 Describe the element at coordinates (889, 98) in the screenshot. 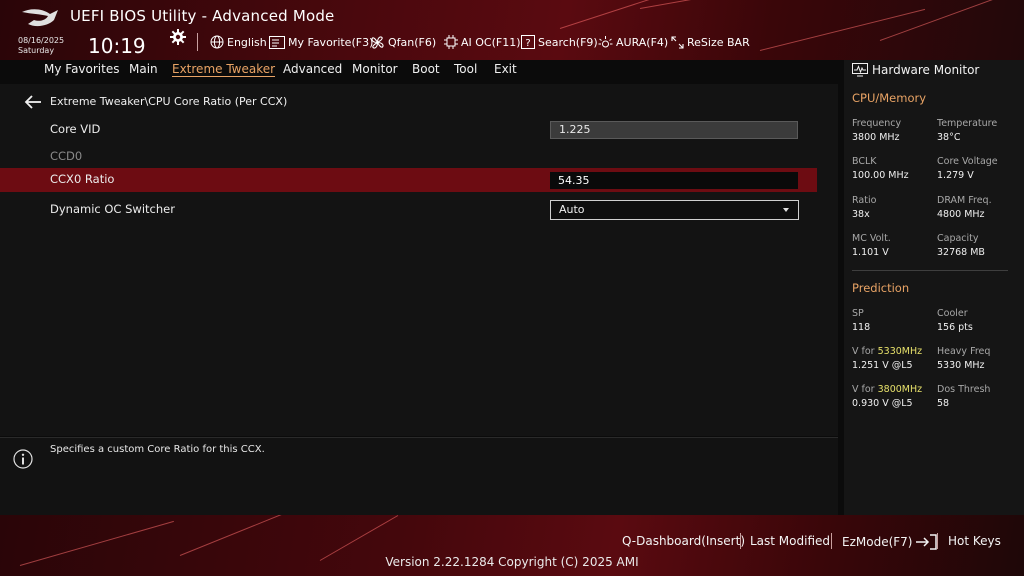

I see `cpu-memory-heading: CPU/Memory` at that location.